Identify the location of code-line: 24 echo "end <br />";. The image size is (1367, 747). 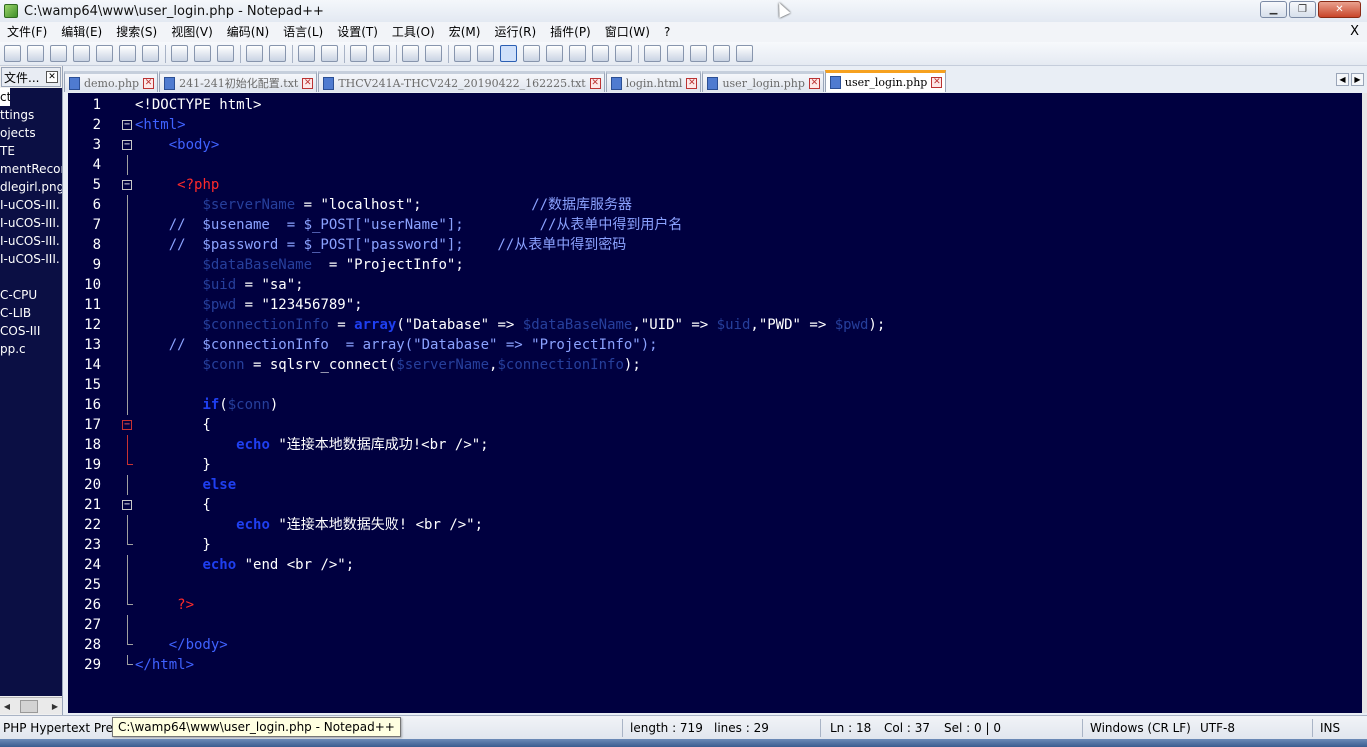
(715, 565).